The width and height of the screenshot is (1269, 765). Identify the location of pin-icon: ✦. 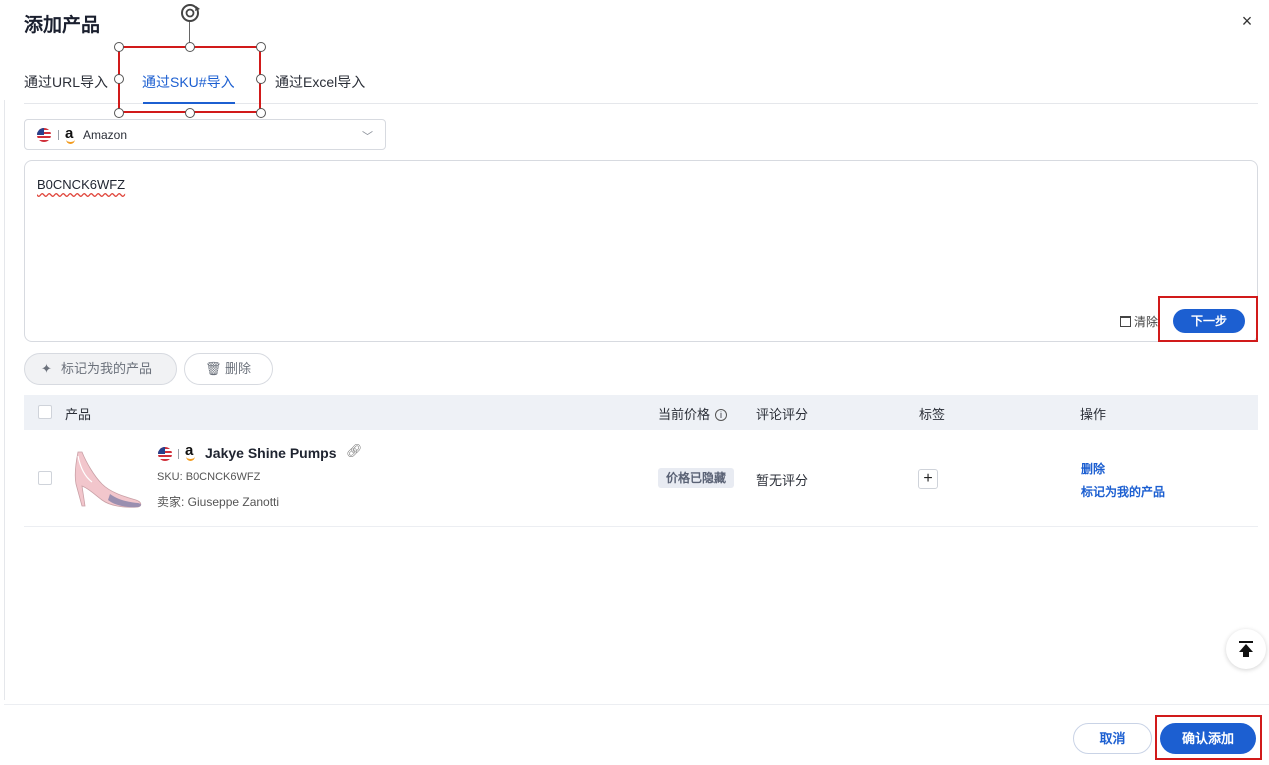
(46, 368).